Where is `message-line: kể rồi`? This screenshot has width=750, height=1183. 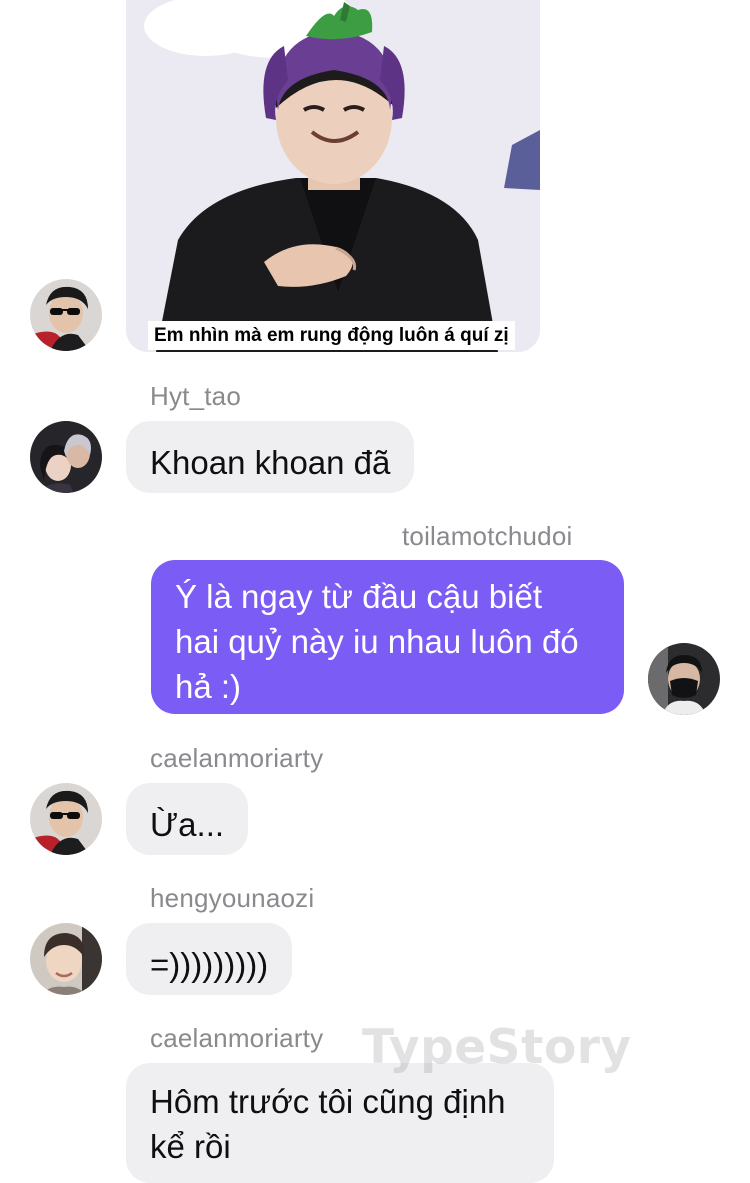
message-line: kể rồi is located at coordinates (190, 1146).